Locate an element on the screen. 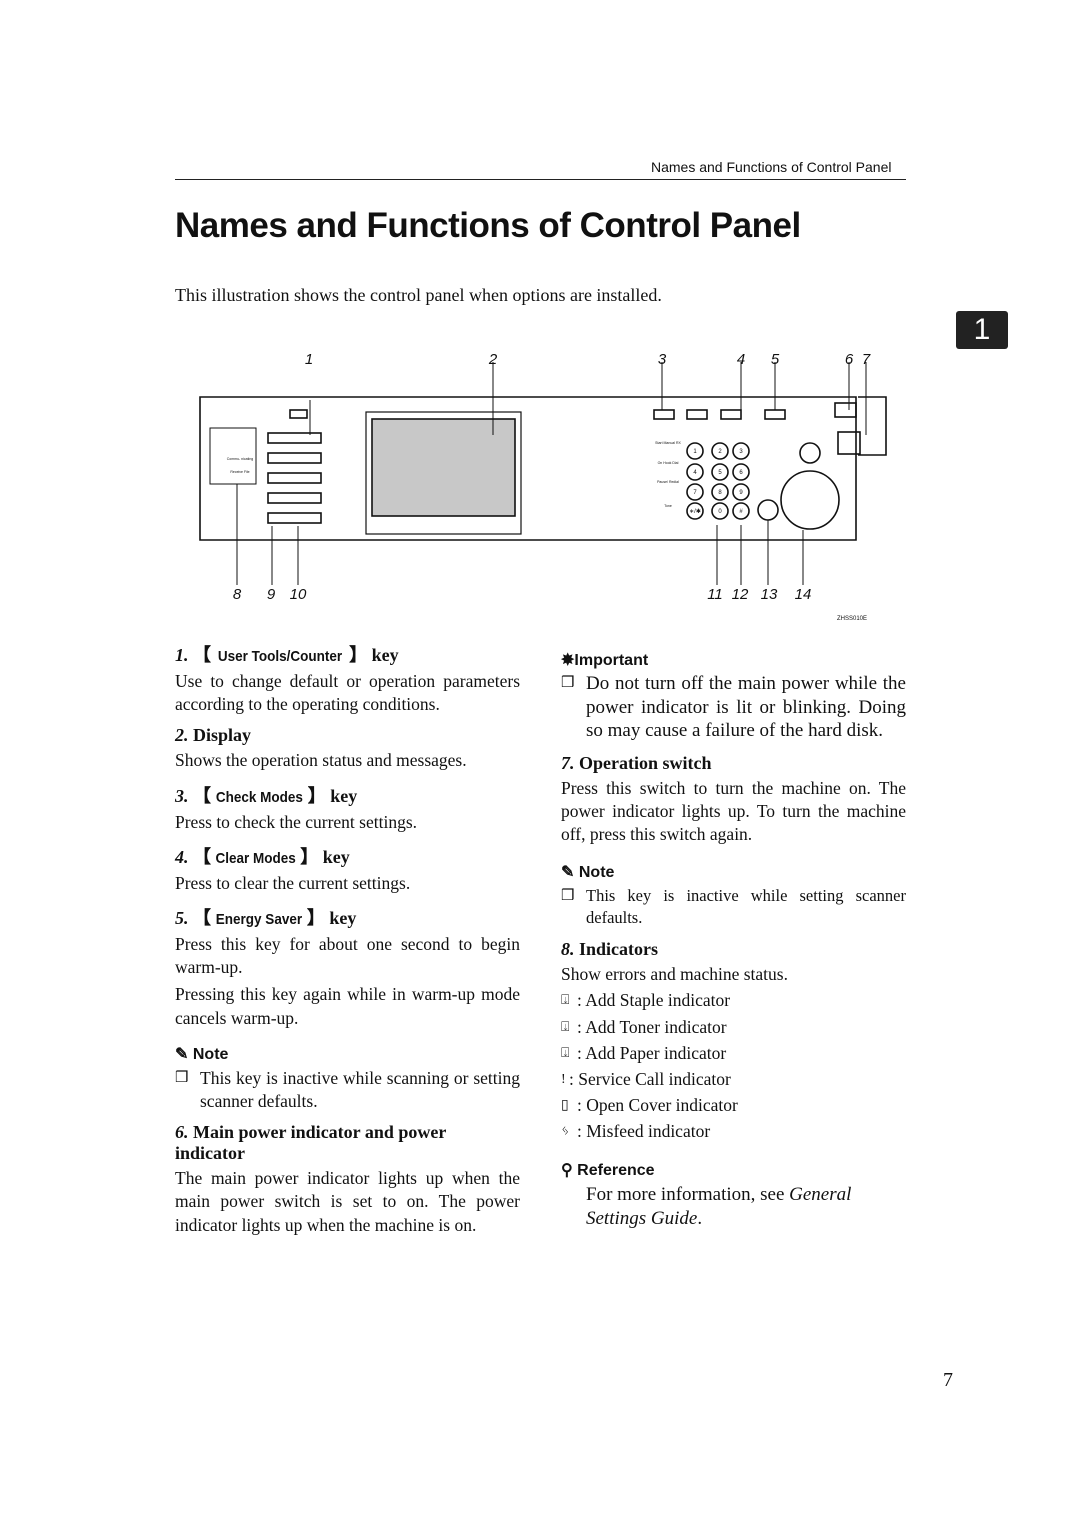 The image size is (1080, 1528). chapter-tab: 1 is located at coordinates (982, 330).